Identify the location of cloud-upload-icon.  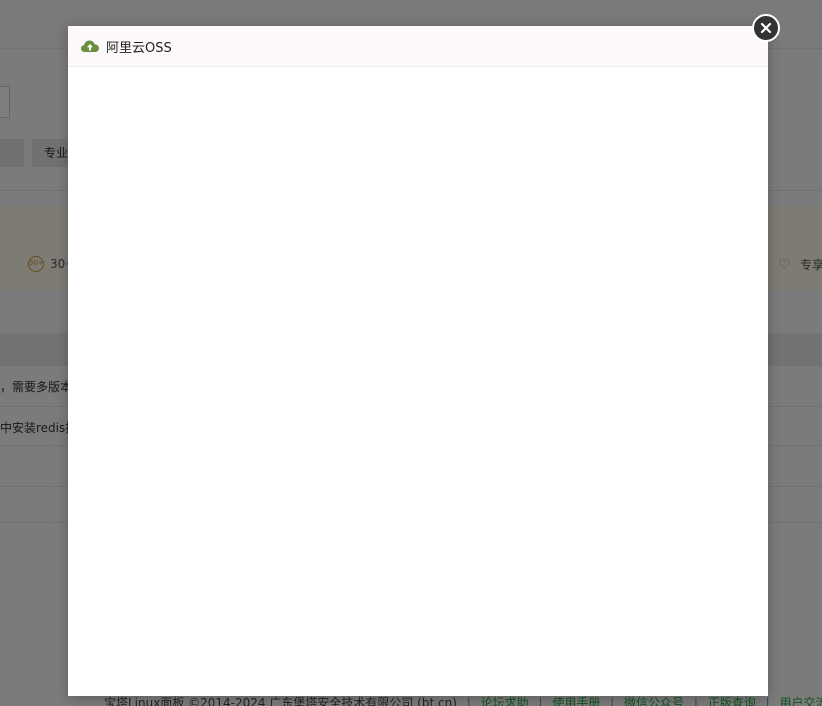
(90, 46).